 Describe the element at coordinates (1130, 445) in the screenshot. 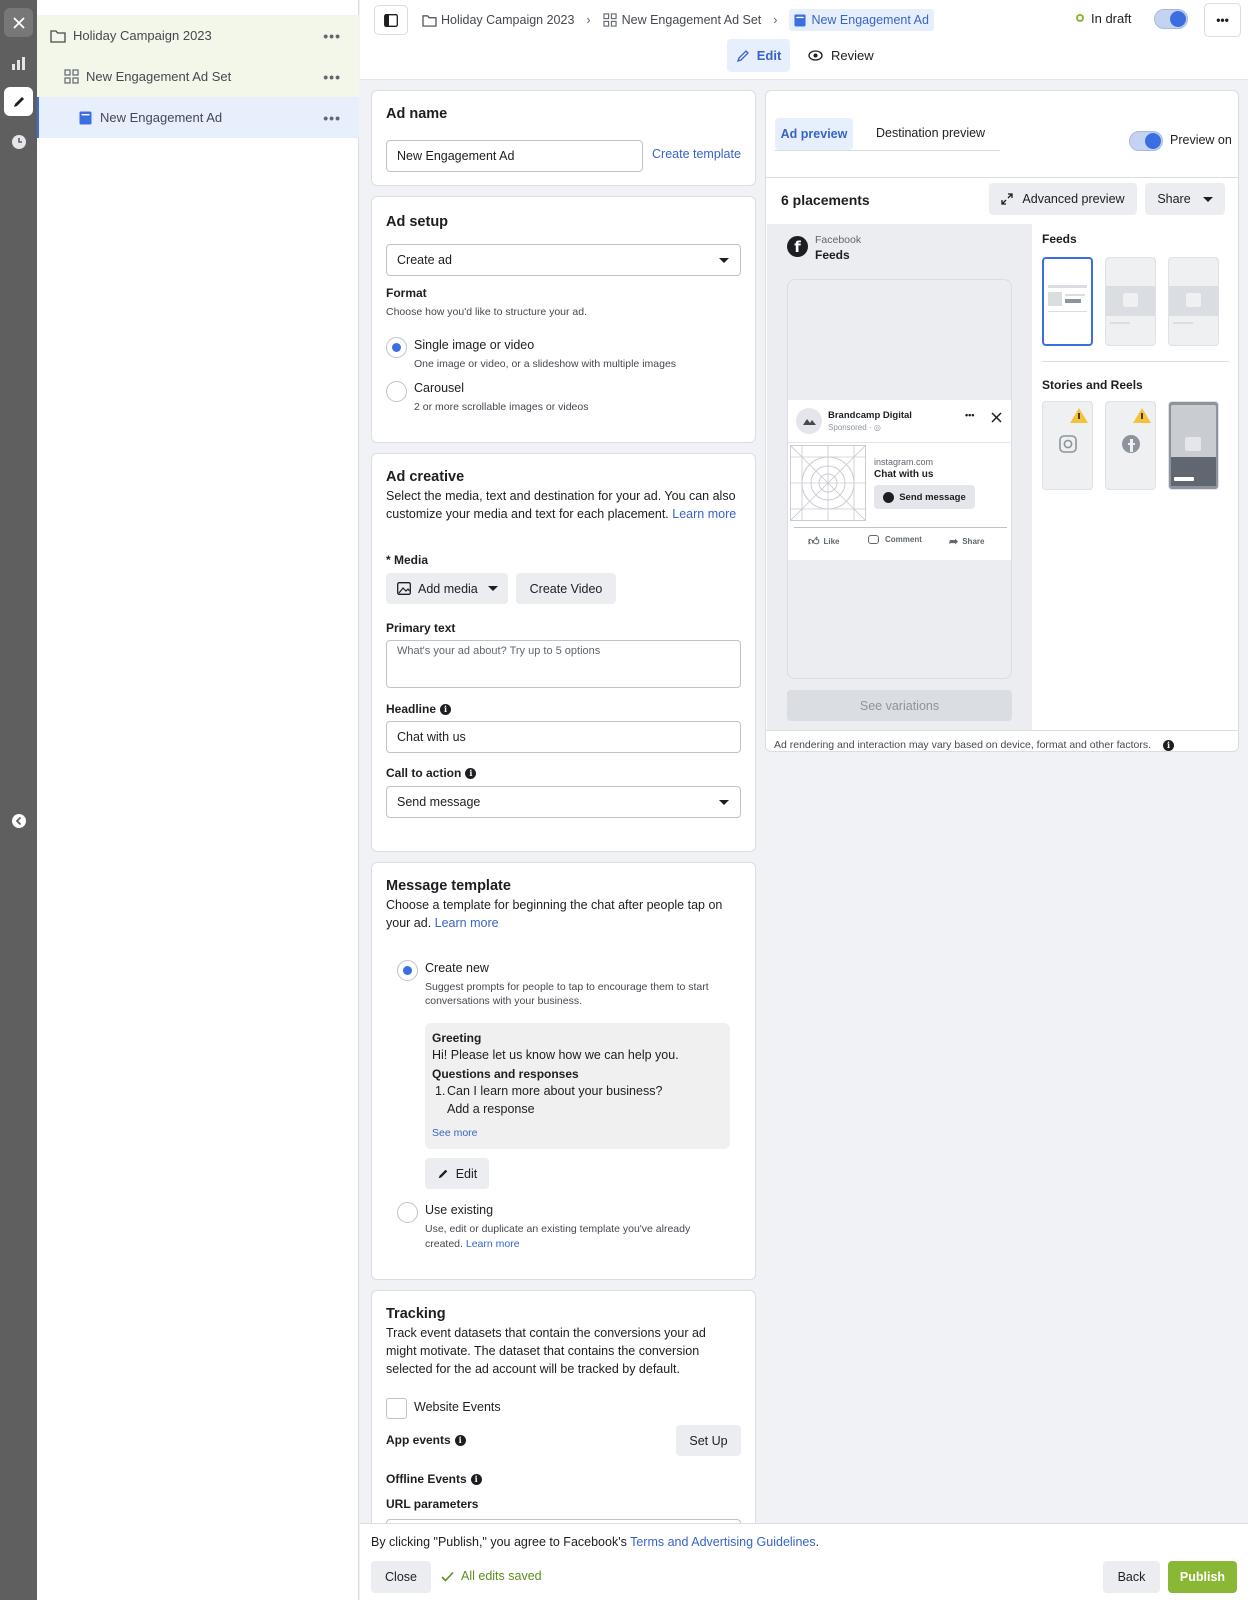

I see `stories-thumbnail-facebook` at that location.